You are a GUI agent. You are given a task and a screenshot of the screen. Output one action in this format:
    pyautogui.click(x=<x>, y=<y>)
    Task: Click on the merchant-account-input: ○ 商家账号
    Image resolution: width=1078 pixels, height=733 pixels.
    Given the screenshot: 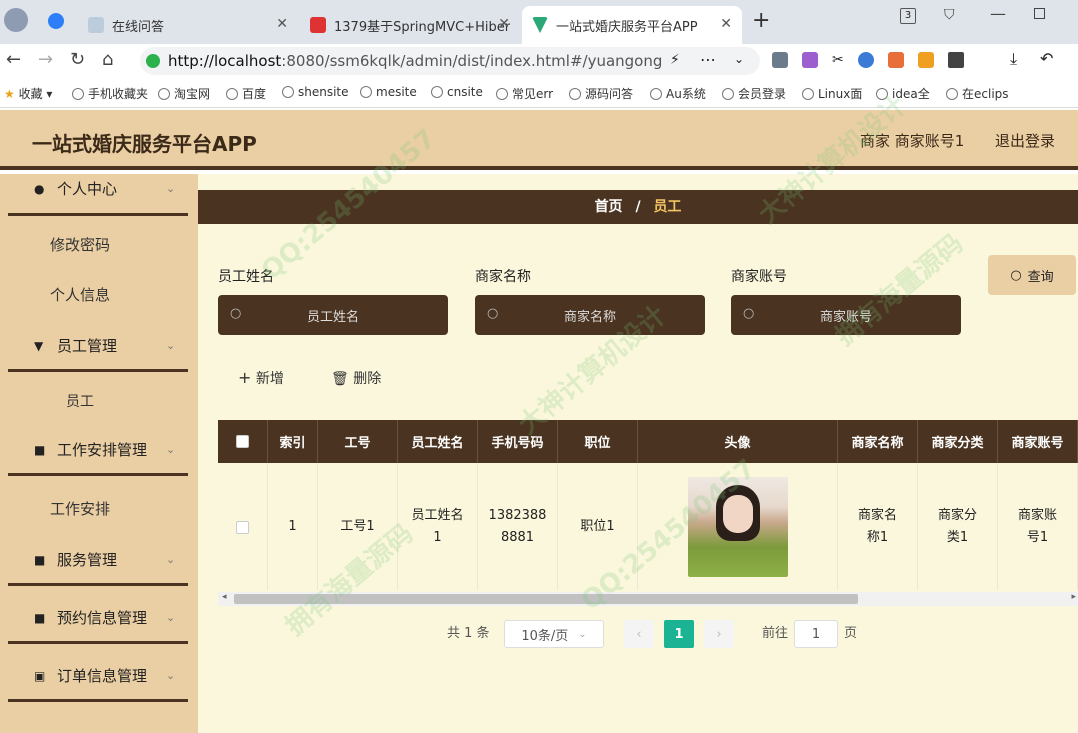 What is the action you would take?
    pyautogui.click(x=846, y=315)
    